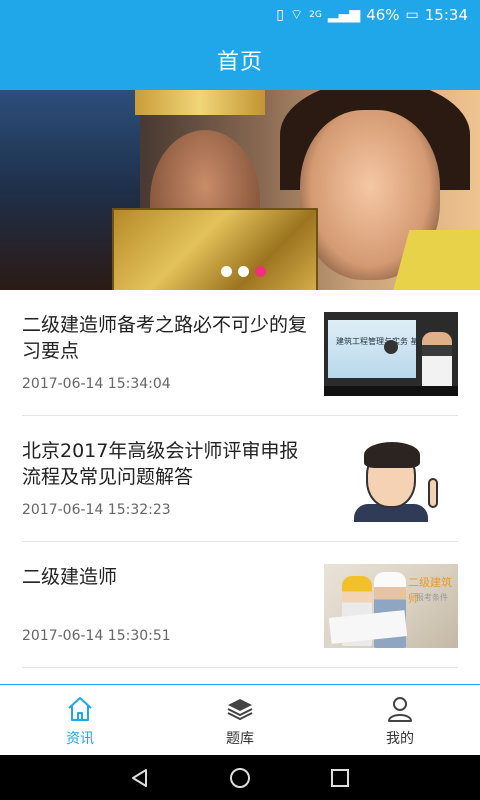 The height and width of the screenshot is (800, 480). I want to click on wifi-icon: ⌔, so click(297, 15).